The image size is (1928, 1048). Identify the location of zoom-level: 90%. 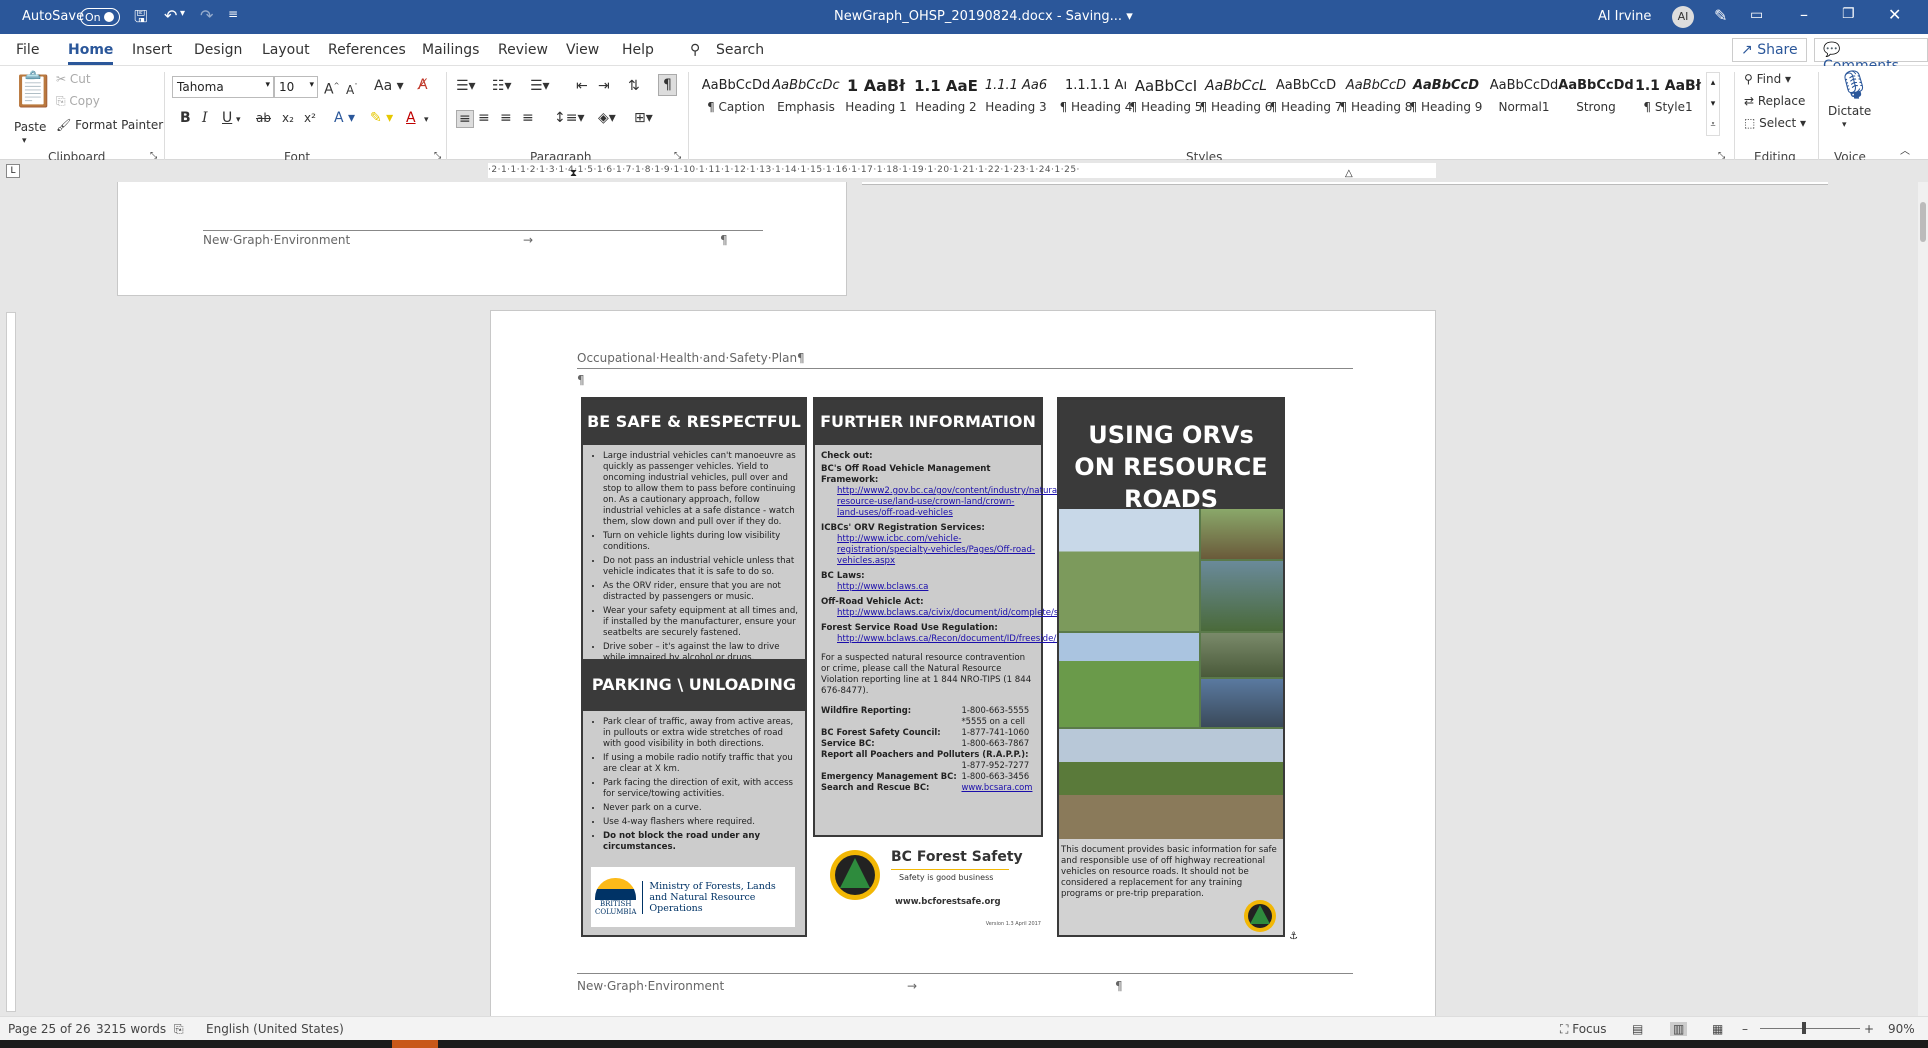
(1901, 1029).